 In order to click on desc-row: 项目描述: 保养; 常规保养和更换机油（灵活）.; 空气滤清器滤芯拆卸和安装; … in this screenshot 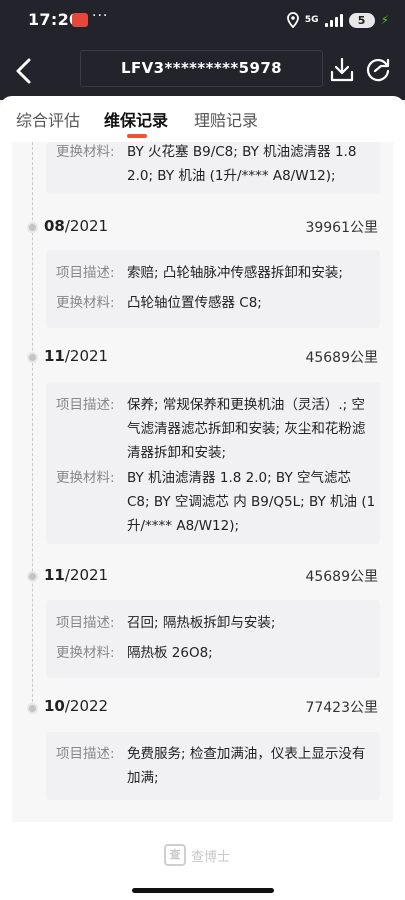, I will do `click(216, 429)`.